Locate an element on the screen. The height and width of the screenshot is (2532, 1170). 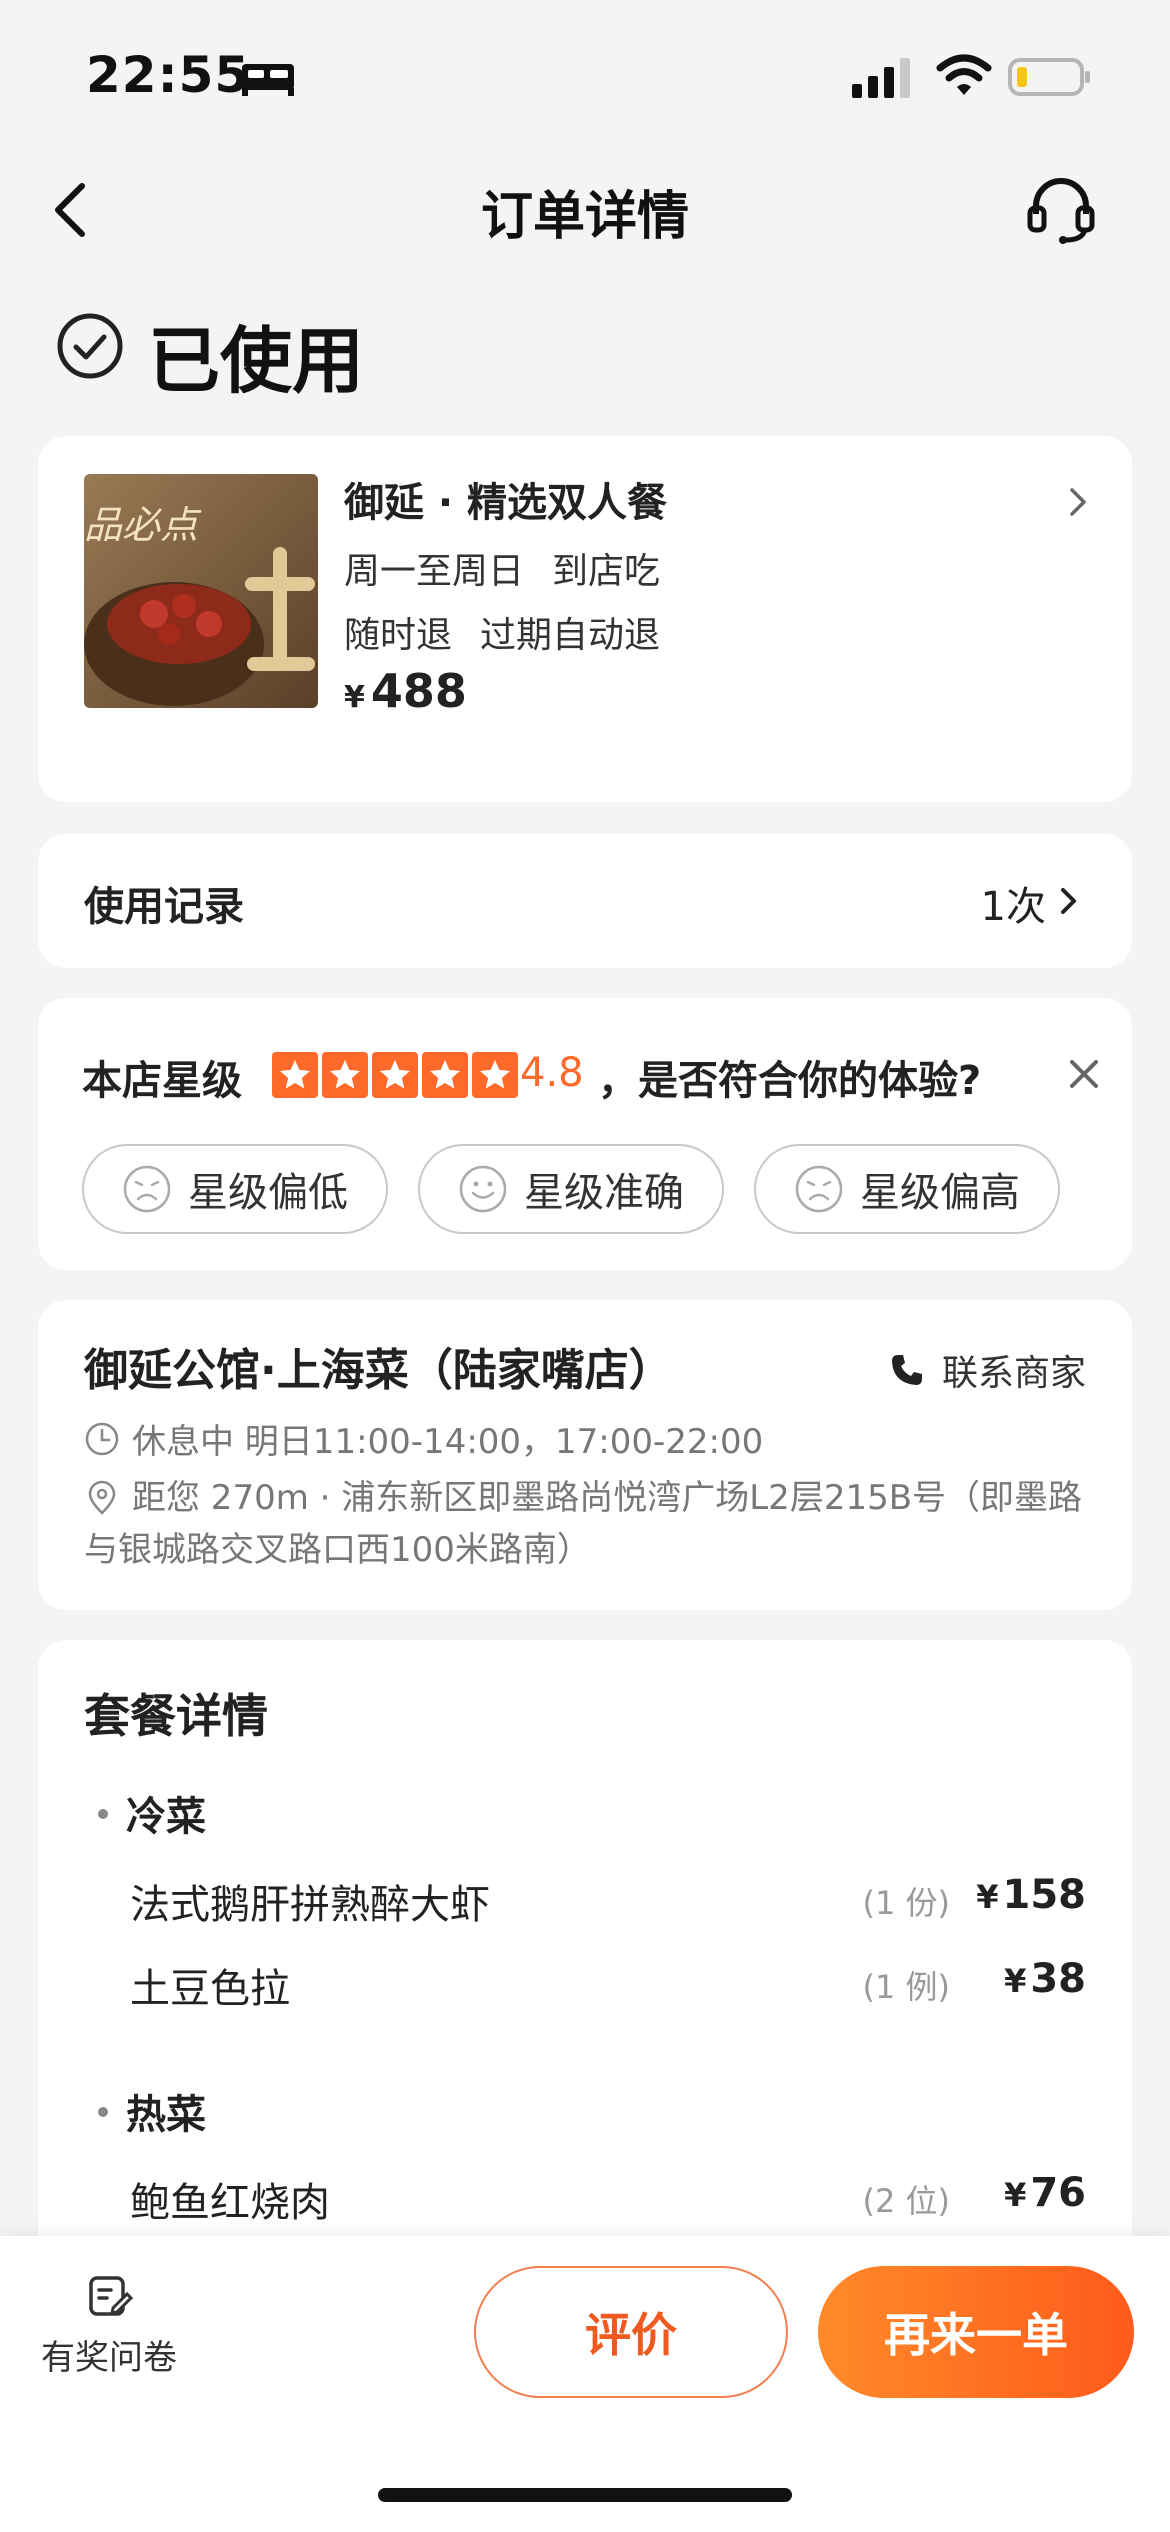
rating-accurate-label: 星级准确 is located at coordinates (604, 1193).